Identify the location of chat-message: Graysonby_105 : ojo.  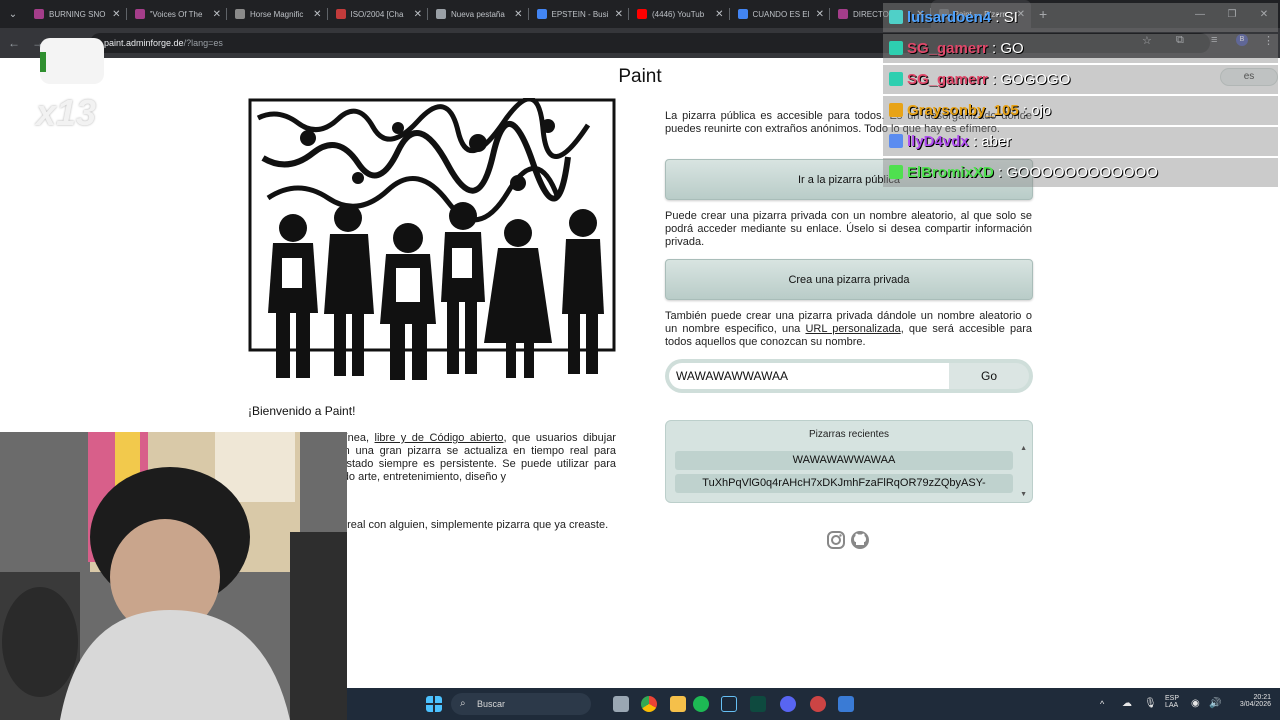
(1080, 110).